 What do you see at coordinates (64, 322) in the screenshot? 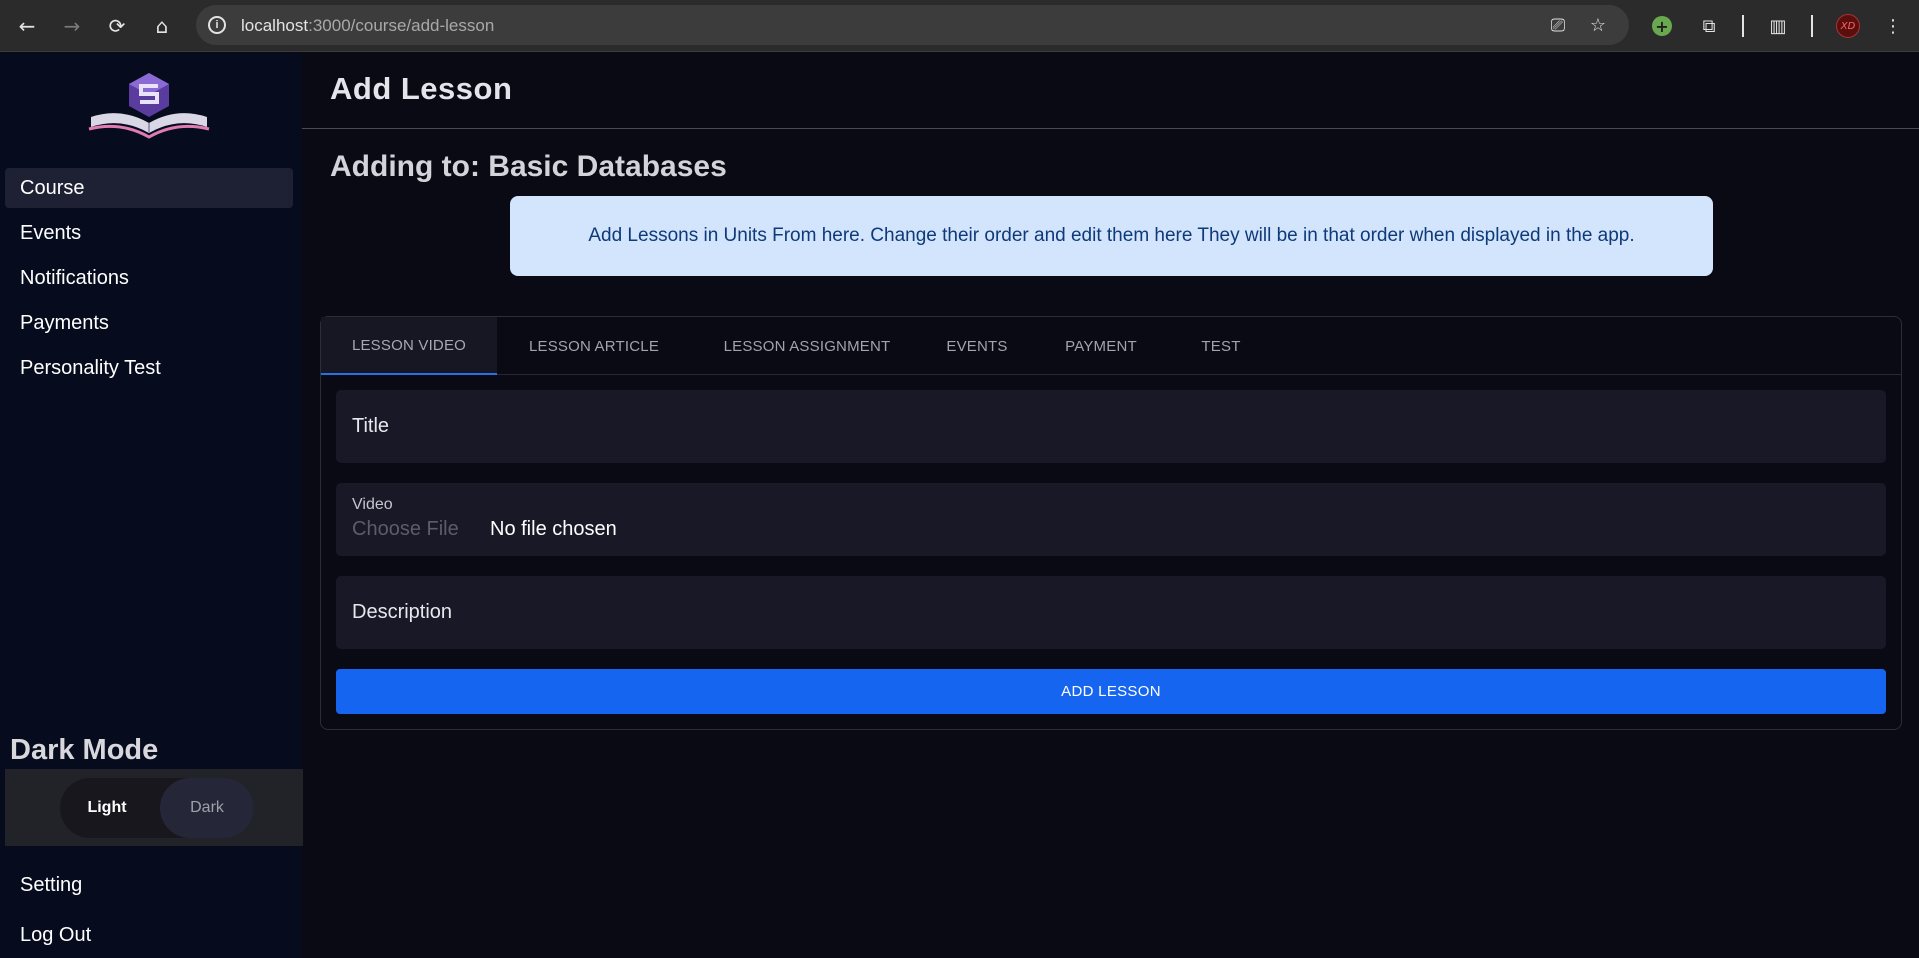
I see `sidebar-item-label: Payments` at bounding box center [64, 322].